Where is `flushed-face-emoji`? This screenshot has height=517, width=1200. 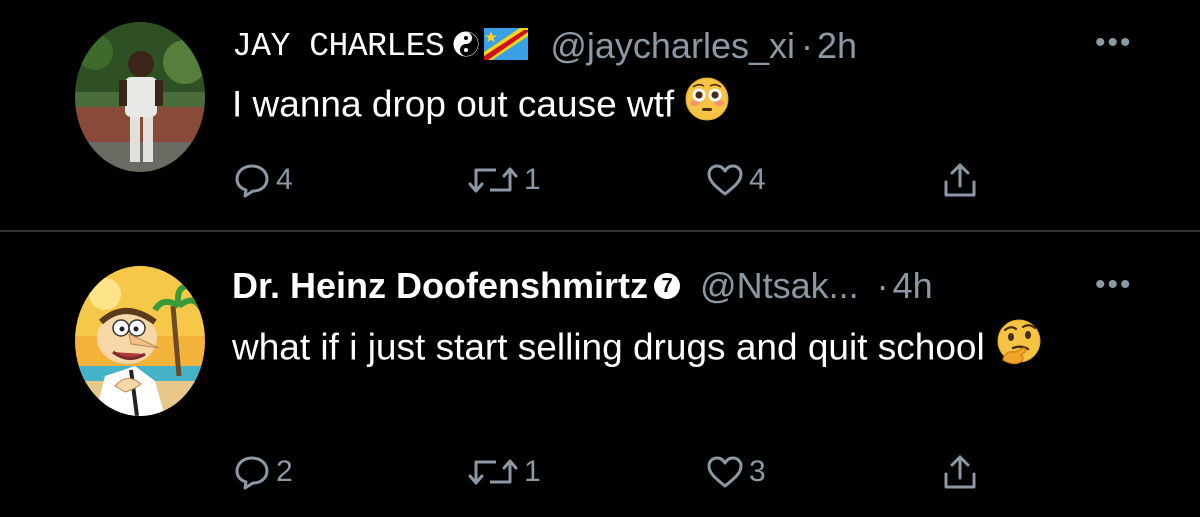
flushed-face-emoji is located at coordinates (707, 106).